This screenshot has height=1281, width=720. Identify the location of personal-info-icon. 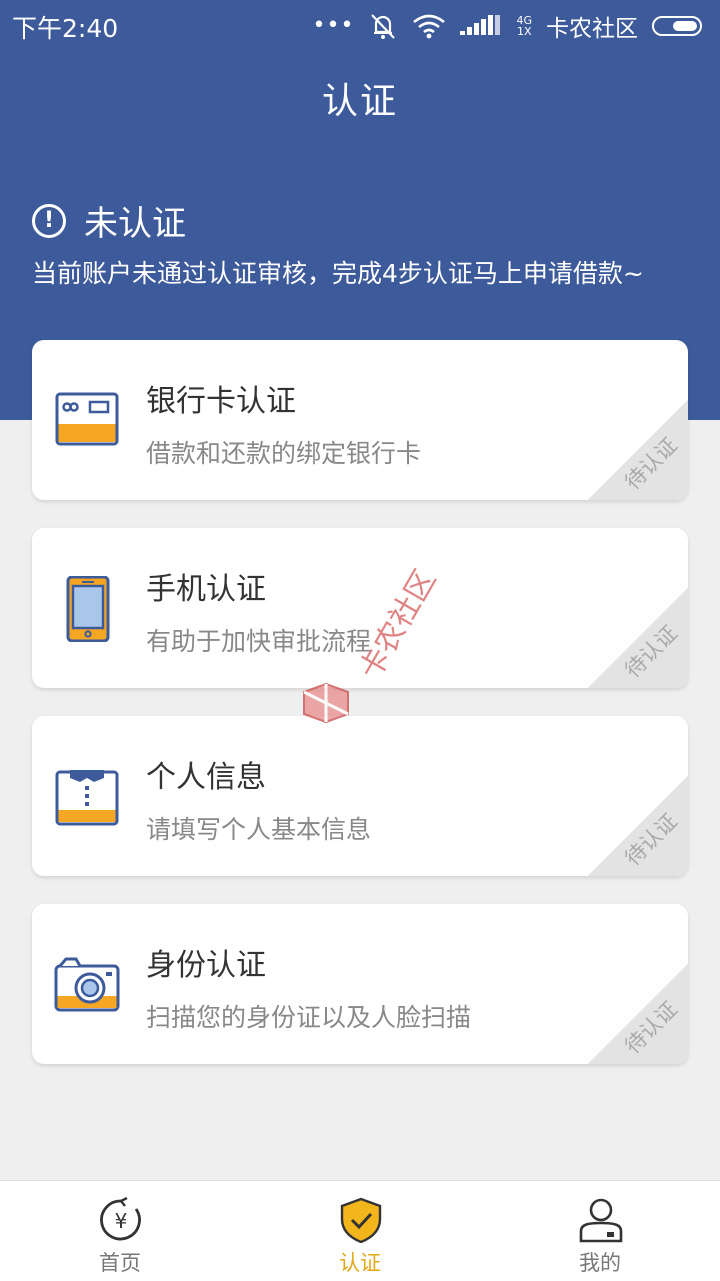
(87, 798).